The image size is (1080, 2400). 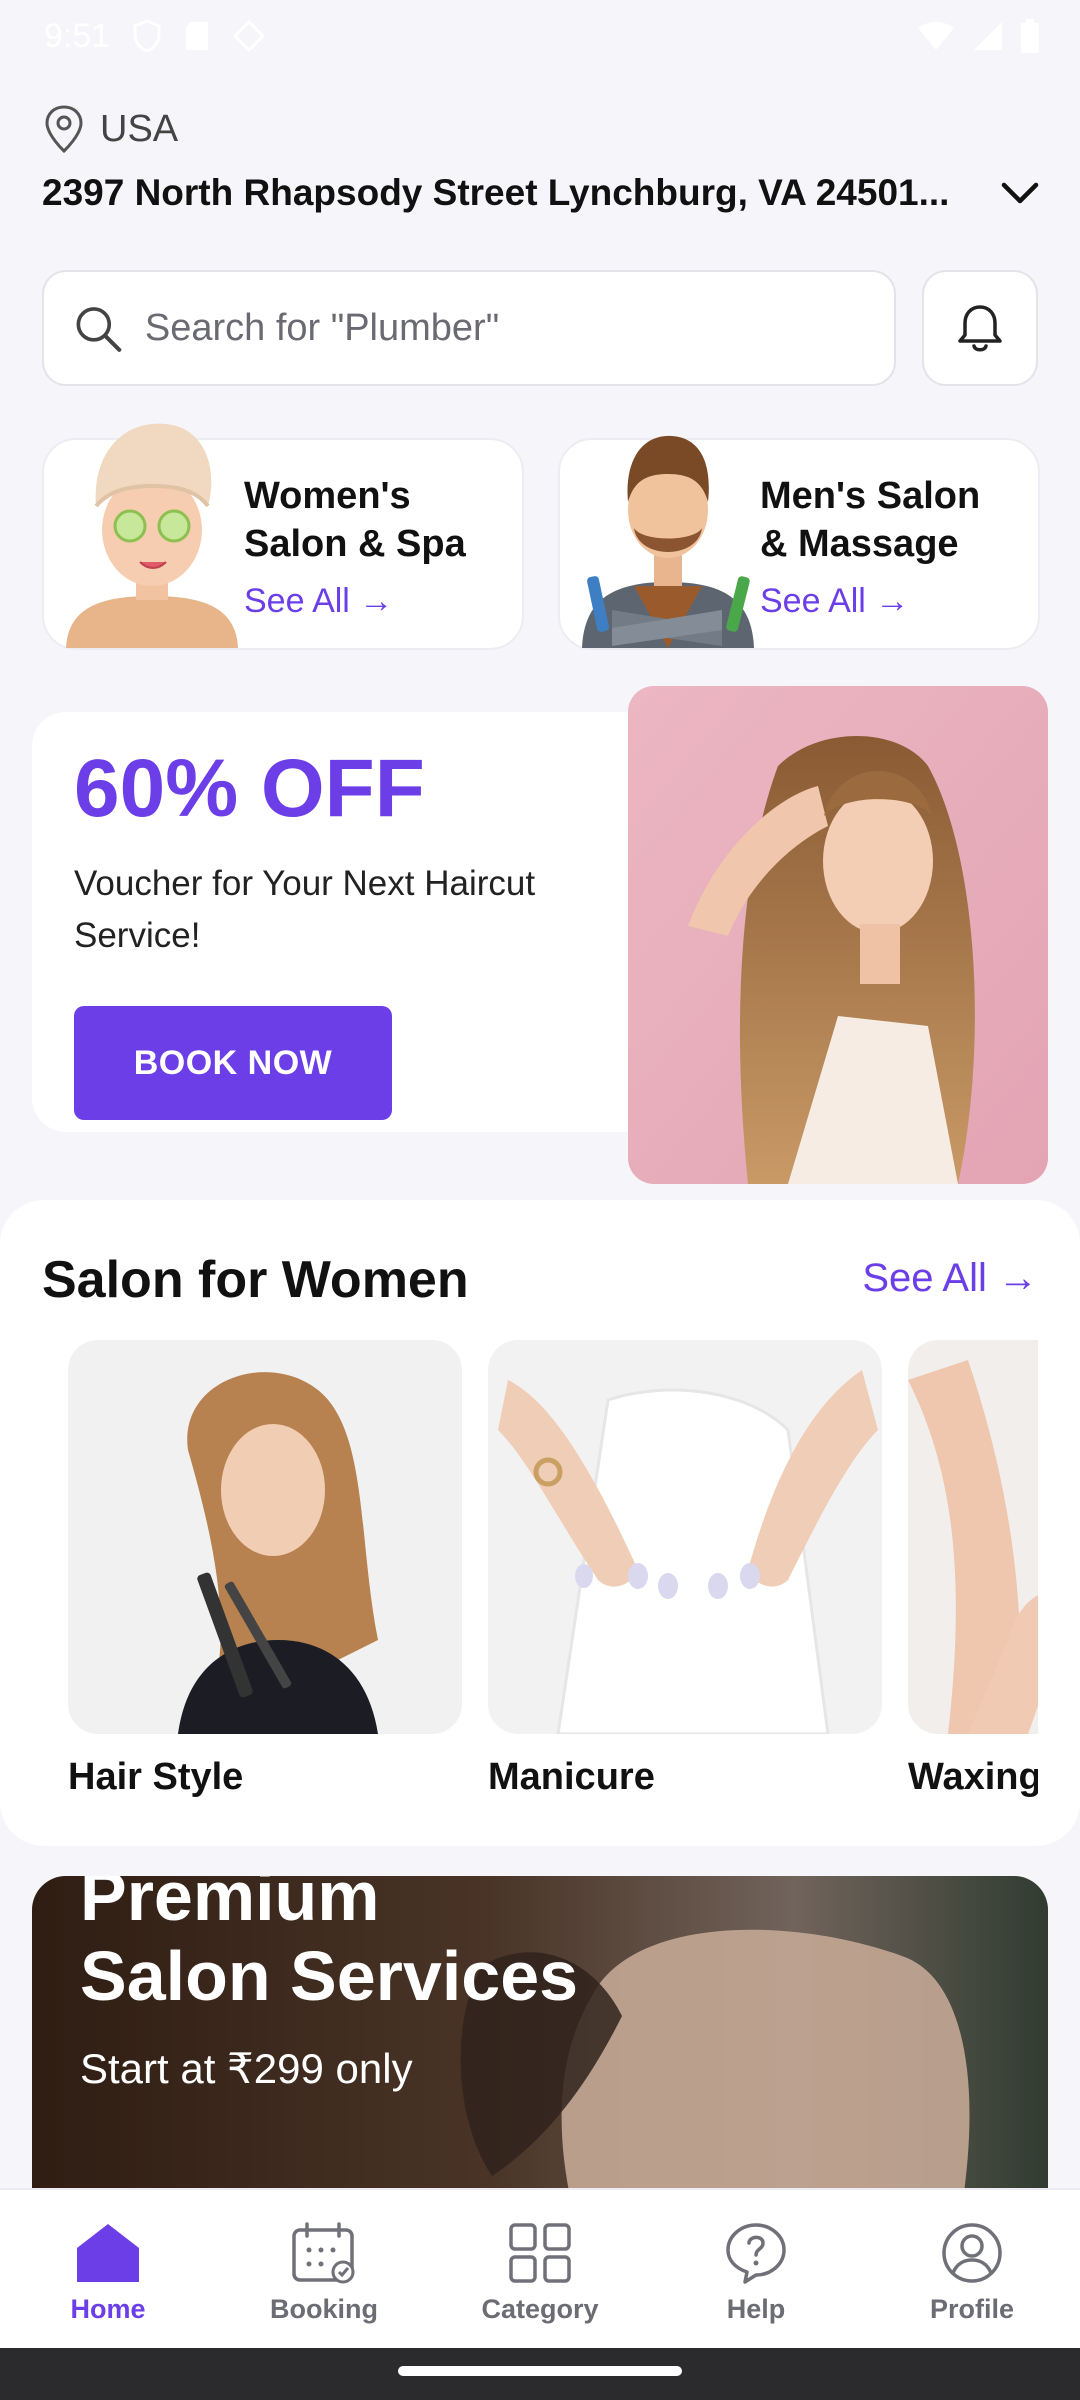 I want to click on banner-title-line2: Salon Services, so click(x=329, y=1976).